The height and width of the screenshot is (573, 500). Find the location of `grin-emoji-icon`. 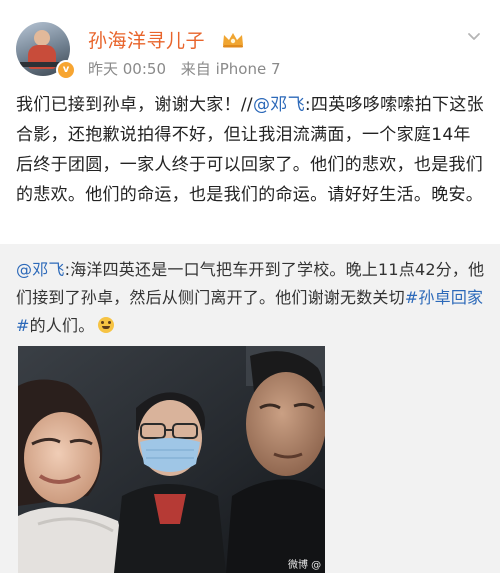

grin-emoji-icon is located at coordinates (106, 325).